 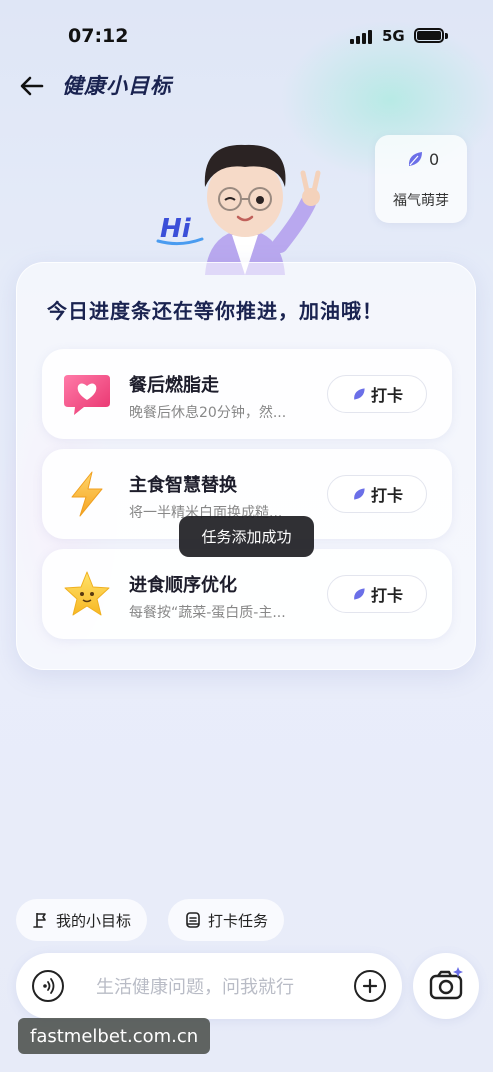 I want to click on network-type: 5G, so click(x=393, y=36).